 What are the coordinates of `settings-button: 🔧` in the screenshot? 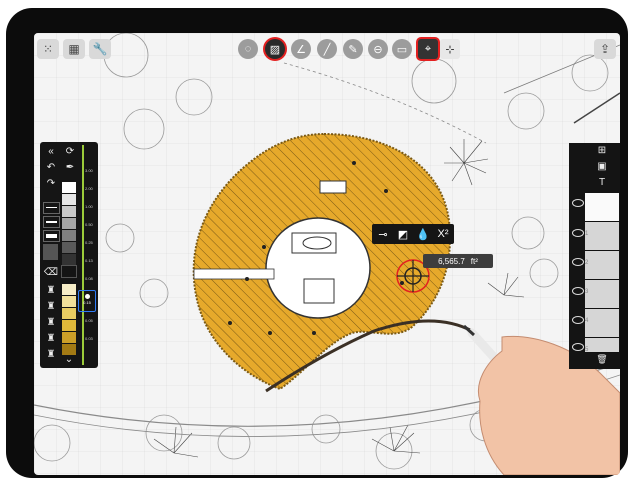 It's located at (100, 49).